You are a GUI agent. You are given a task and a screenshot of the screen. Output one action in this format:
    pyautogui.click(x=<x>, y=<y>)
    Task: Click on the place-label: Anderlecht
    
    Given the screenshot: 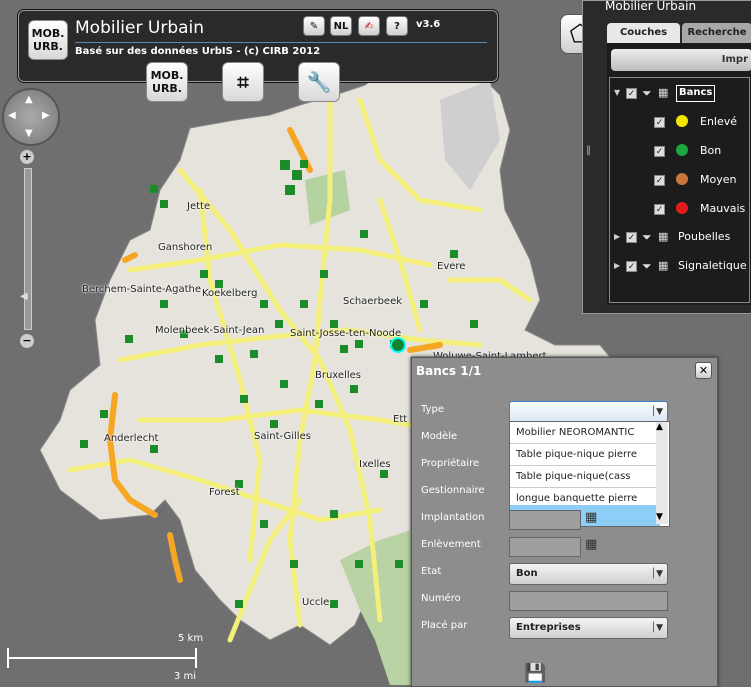 What is the action you would take?
    pyautogui.click(x=131, y=438)
    